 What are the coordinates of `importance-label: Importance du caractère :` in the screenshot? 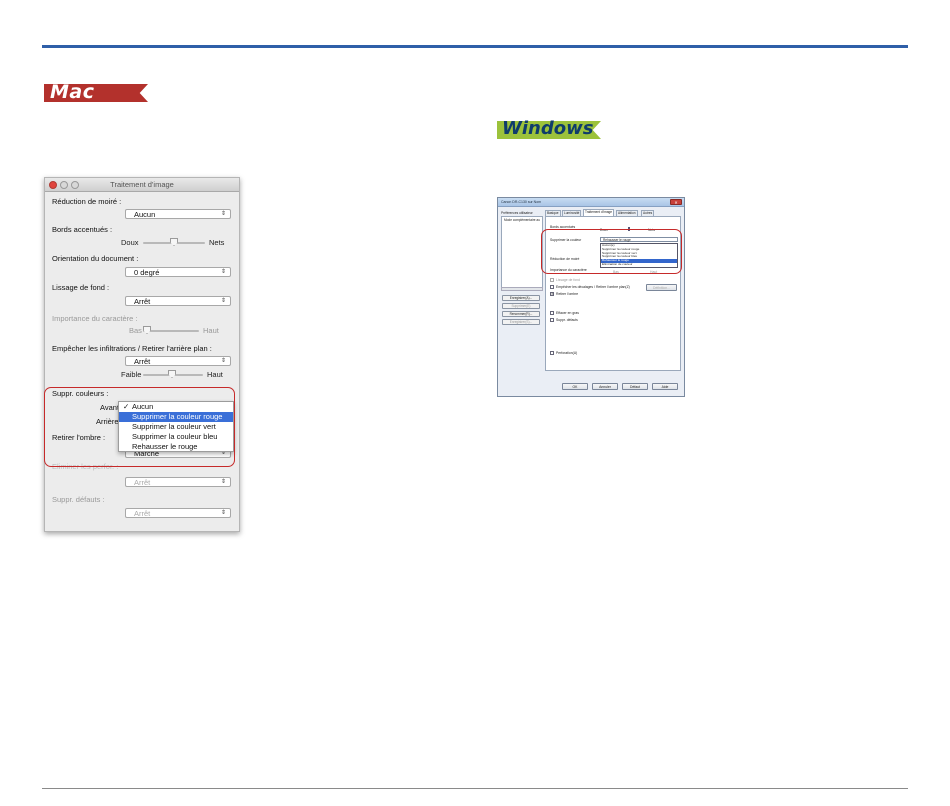 It's located at (95, 318).